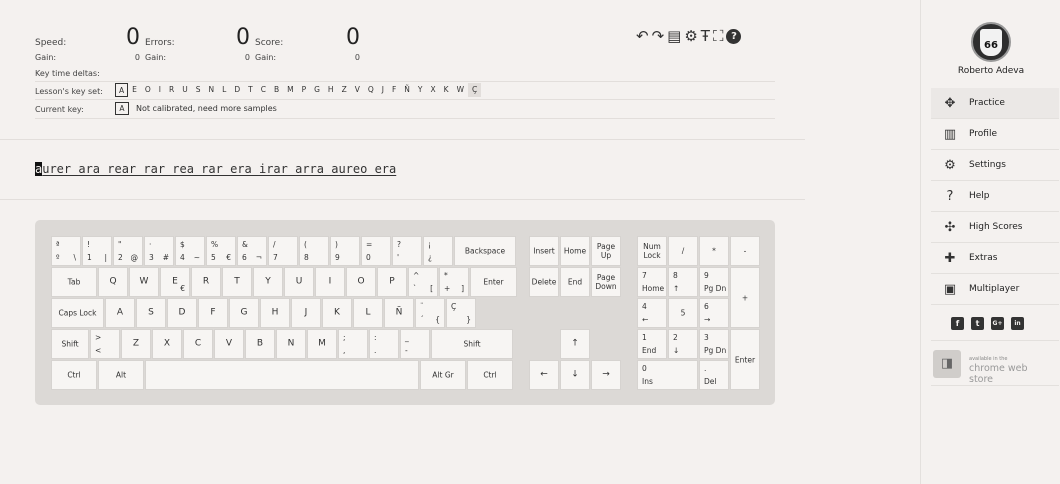 The height and width of the screenshot is (484, 1060). What do you see at coordinates (66, 251) in the screenshot?
I see `key-row1: ª º \` at bounding box center [66, 251].